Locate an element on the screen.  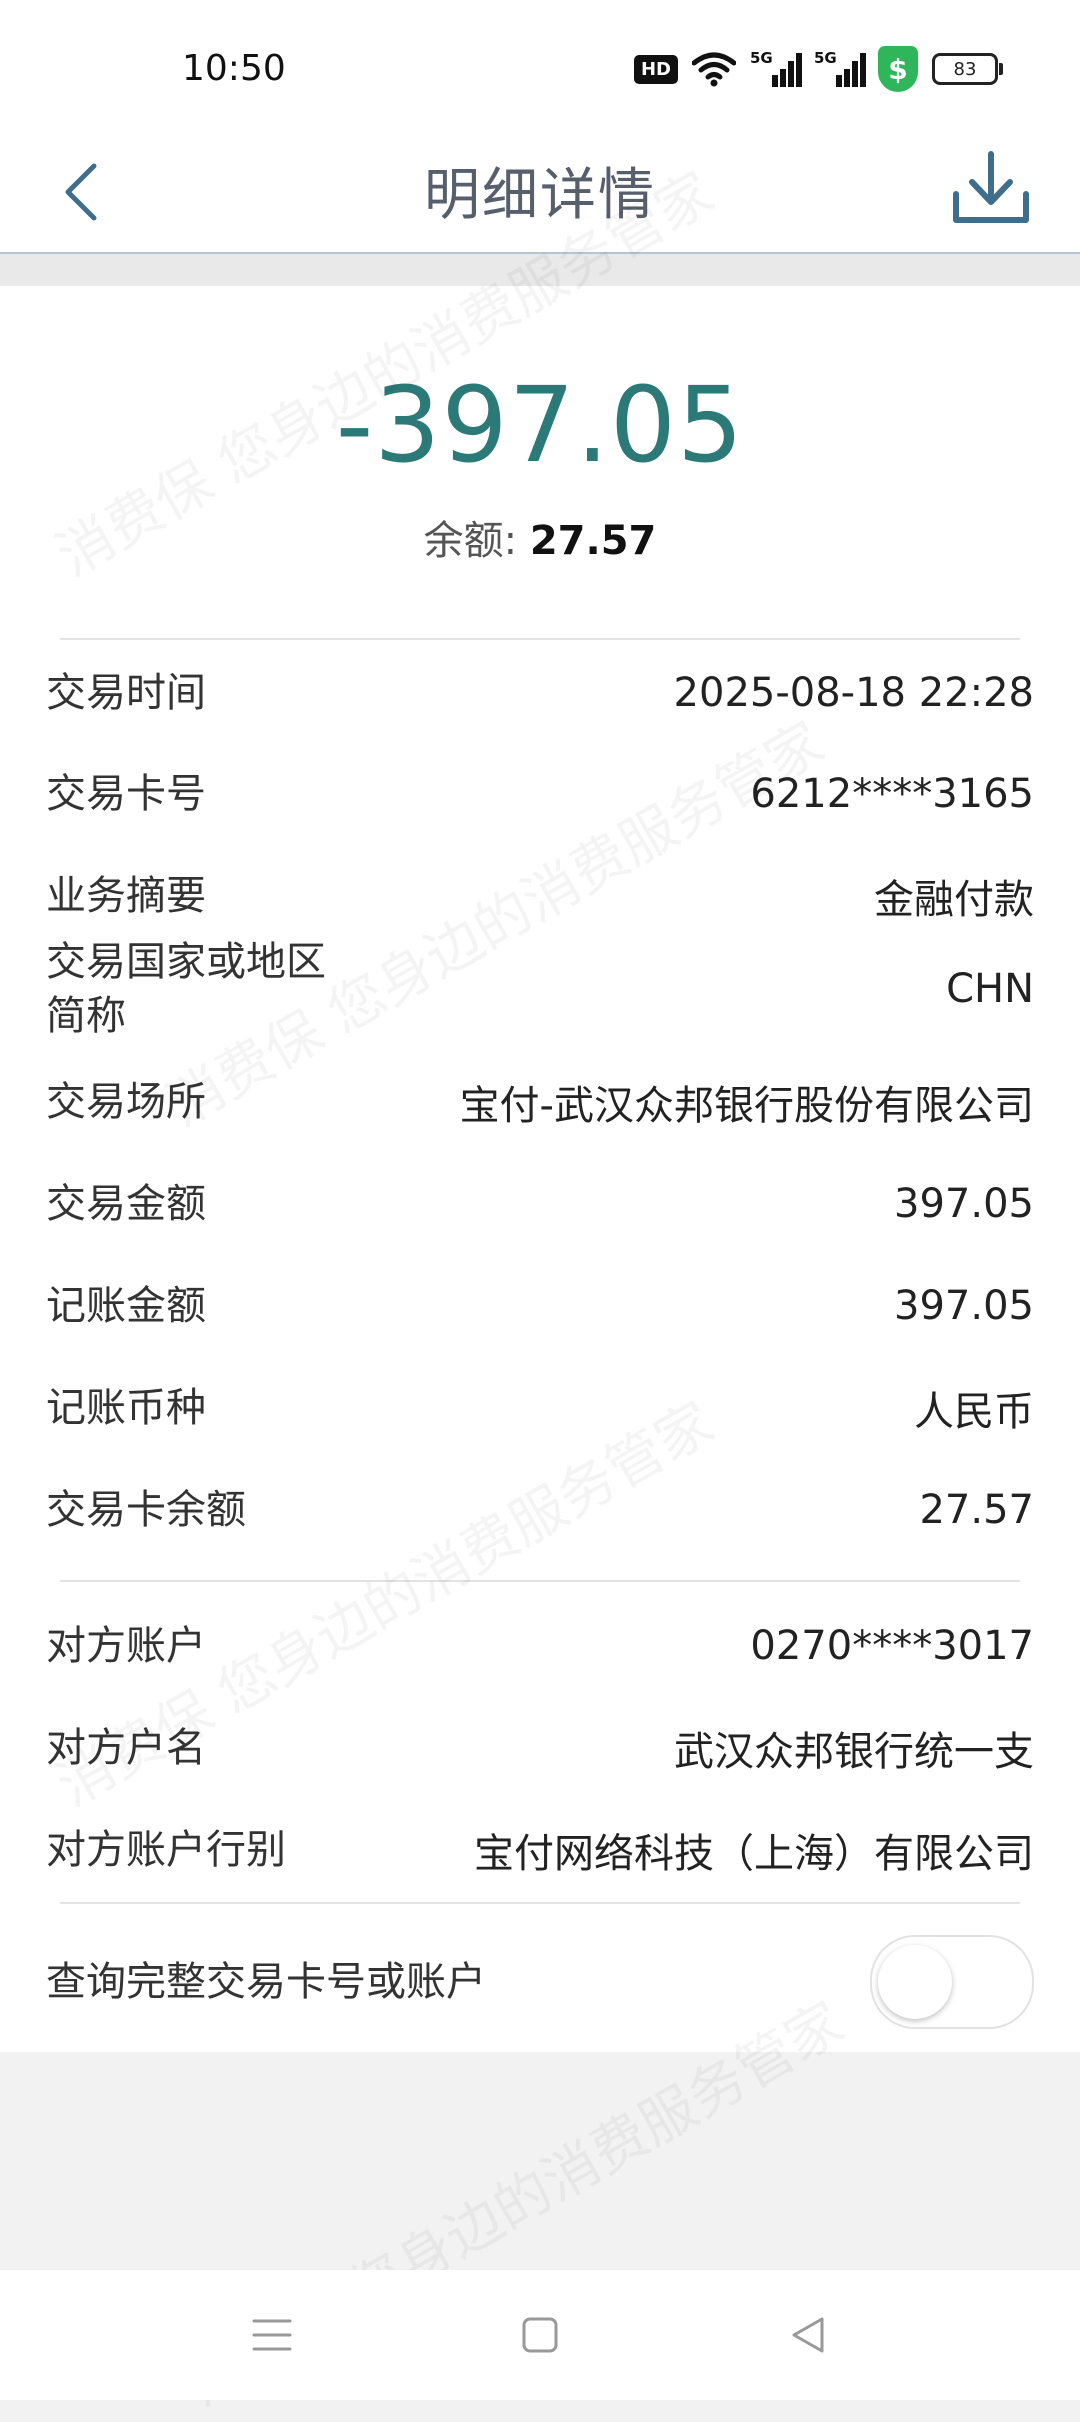
row-value: 武汉众邦银行统一支 is located at coordinates (854, 1752).